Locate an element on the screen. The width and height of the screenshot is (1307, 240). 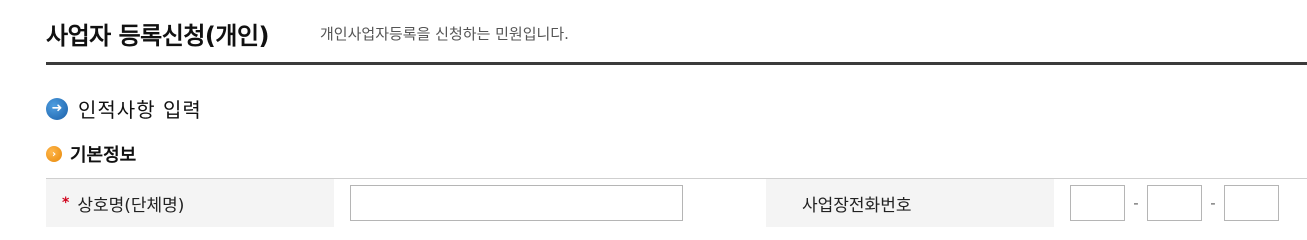
business-phone-label: 사업장전화번호 is located at coordinates (857, 205).